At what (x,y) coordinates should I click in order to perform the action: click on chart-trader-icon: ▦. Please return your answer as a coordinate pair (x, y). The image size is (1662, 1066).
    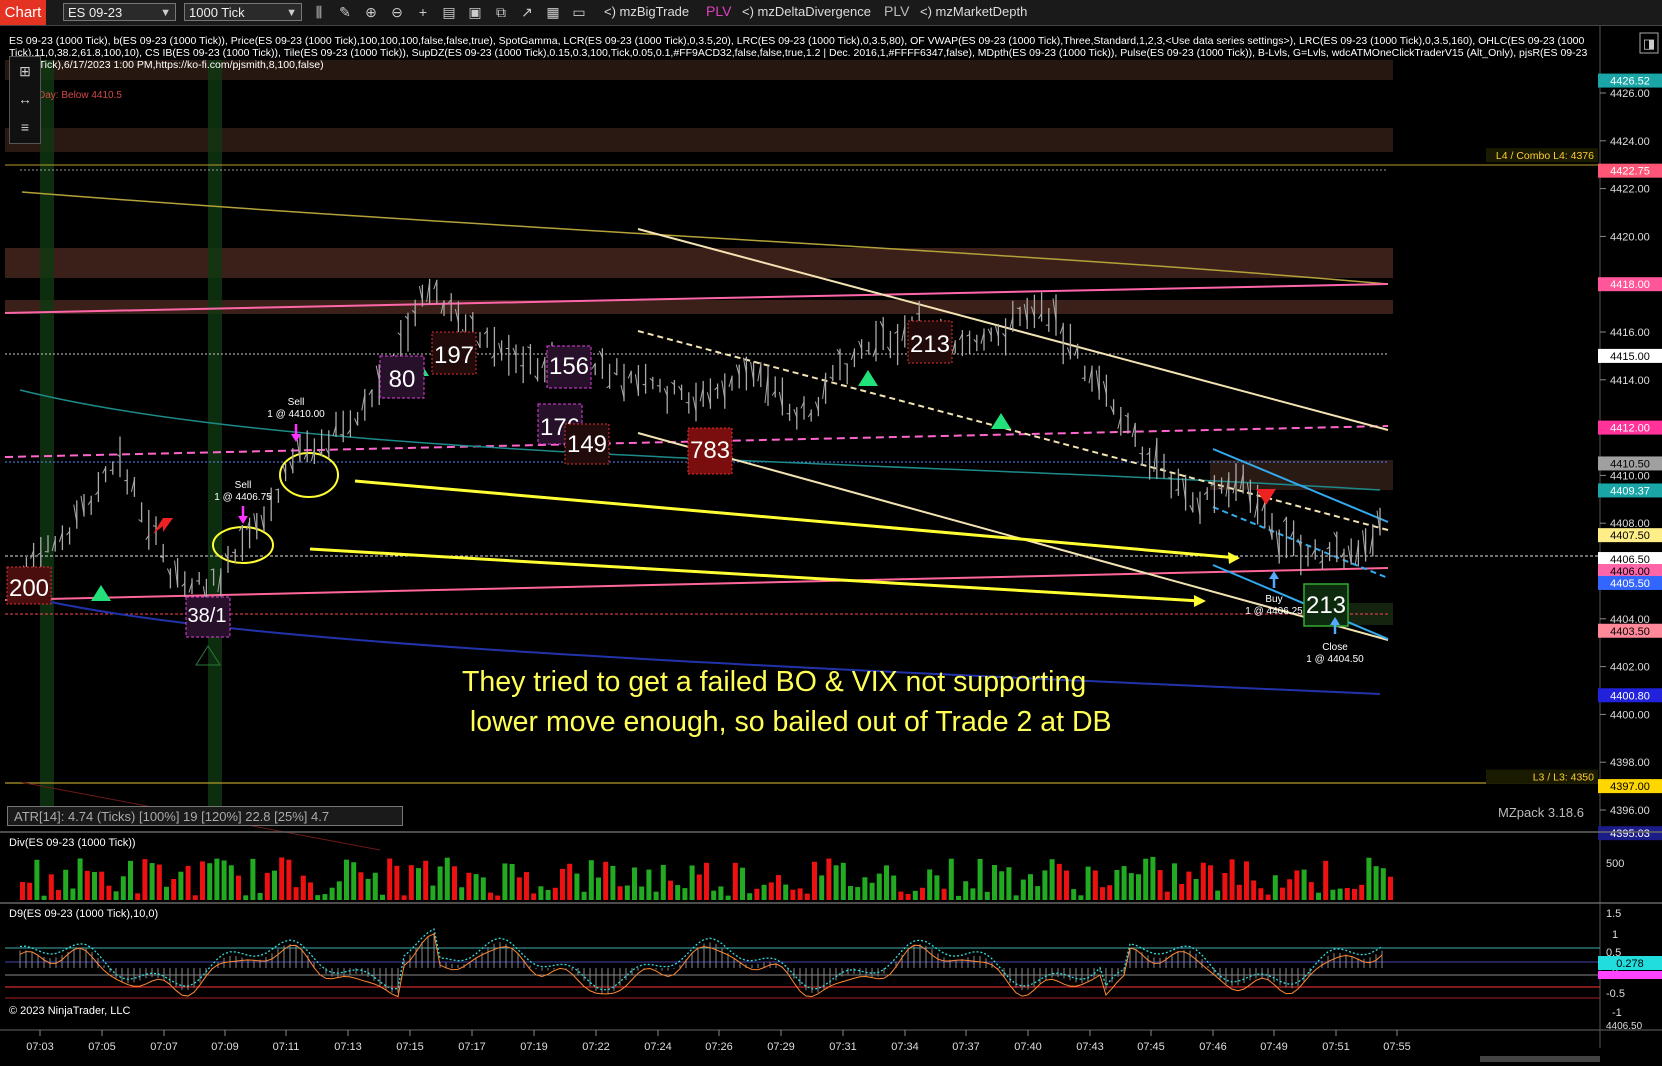
    Looking at the image, I should click on (553, 12).